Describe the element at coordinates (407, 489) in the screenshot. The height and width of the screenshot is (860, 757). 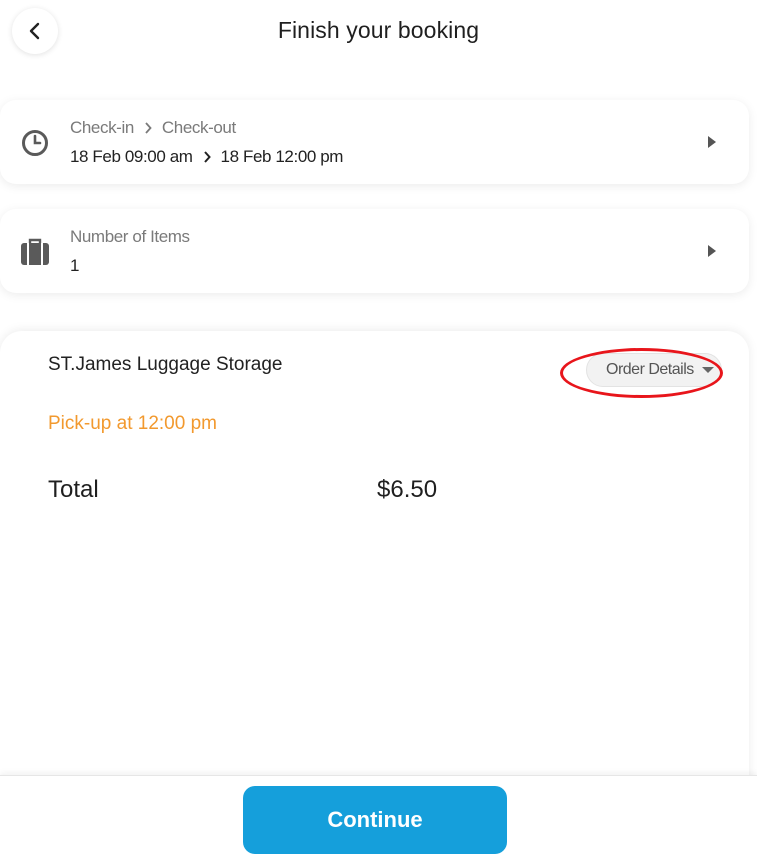
I see `total-value: $6.50` at that location.